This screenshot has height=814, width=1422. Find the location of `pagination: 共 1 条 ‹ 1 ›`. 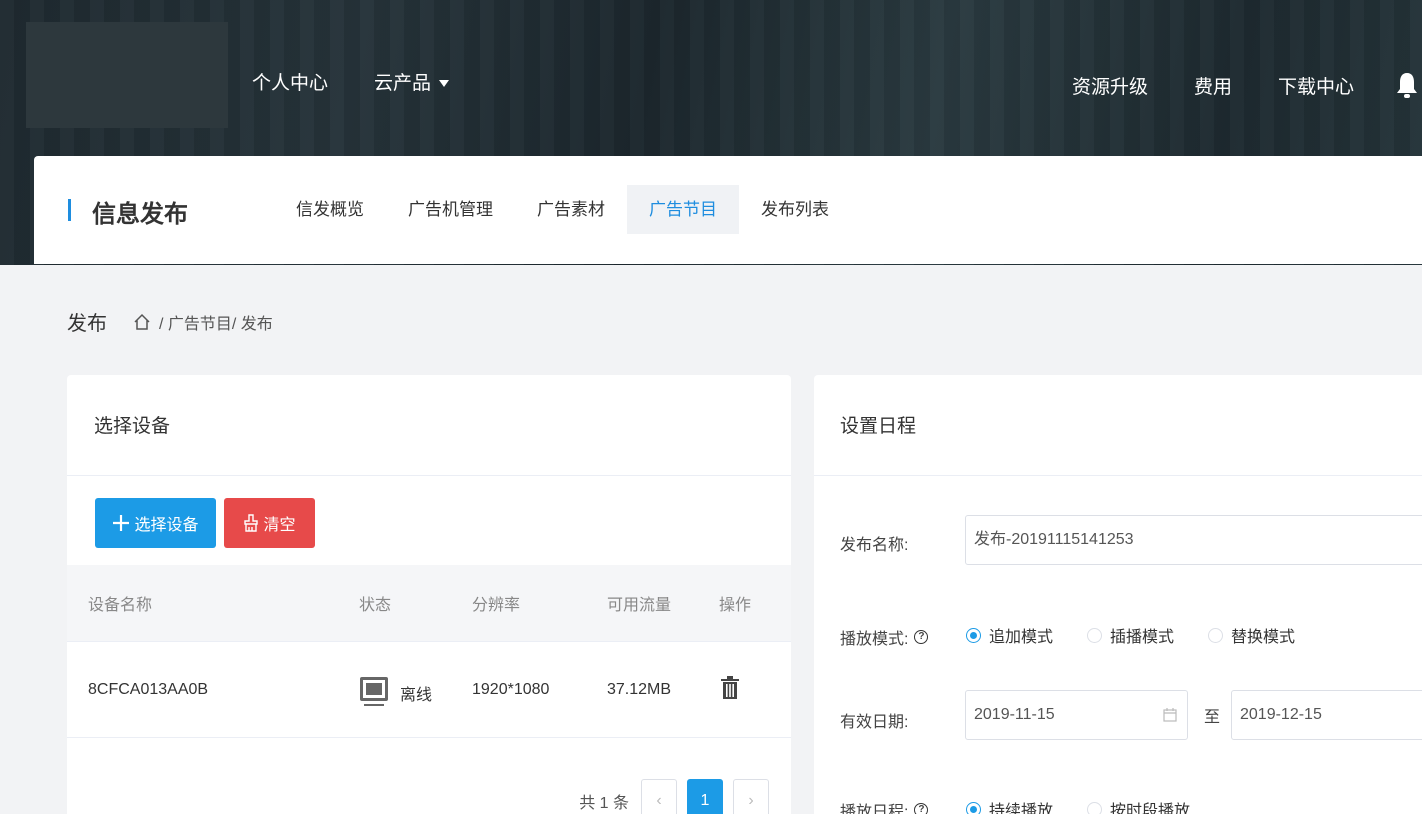

pagination: 共 1 条 ‹ 1 › is located at coordinates (674, 796).